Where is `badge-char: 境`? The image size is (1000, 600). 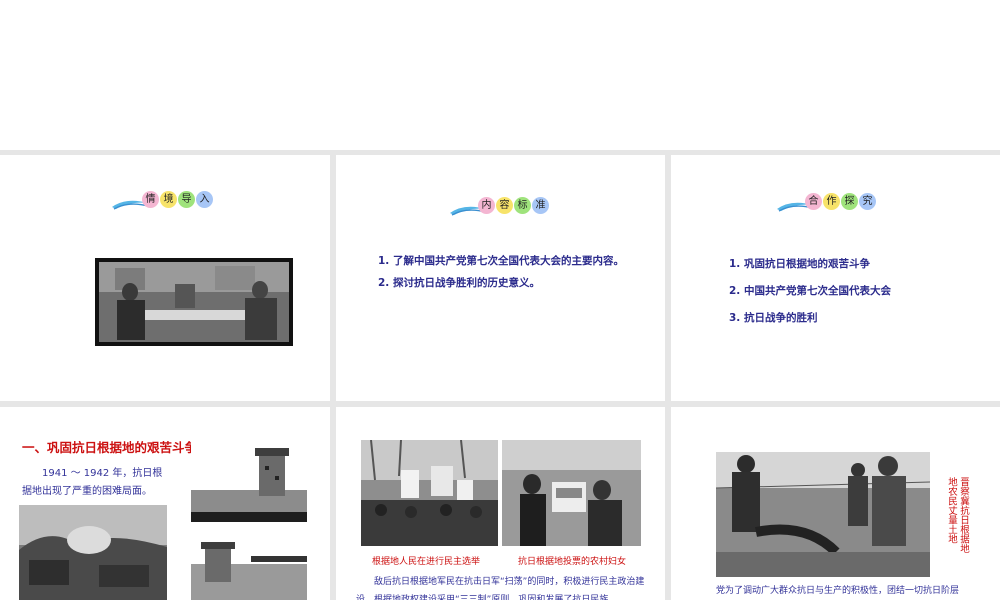 badge-char: 境 is located at coordinates (168, 199).